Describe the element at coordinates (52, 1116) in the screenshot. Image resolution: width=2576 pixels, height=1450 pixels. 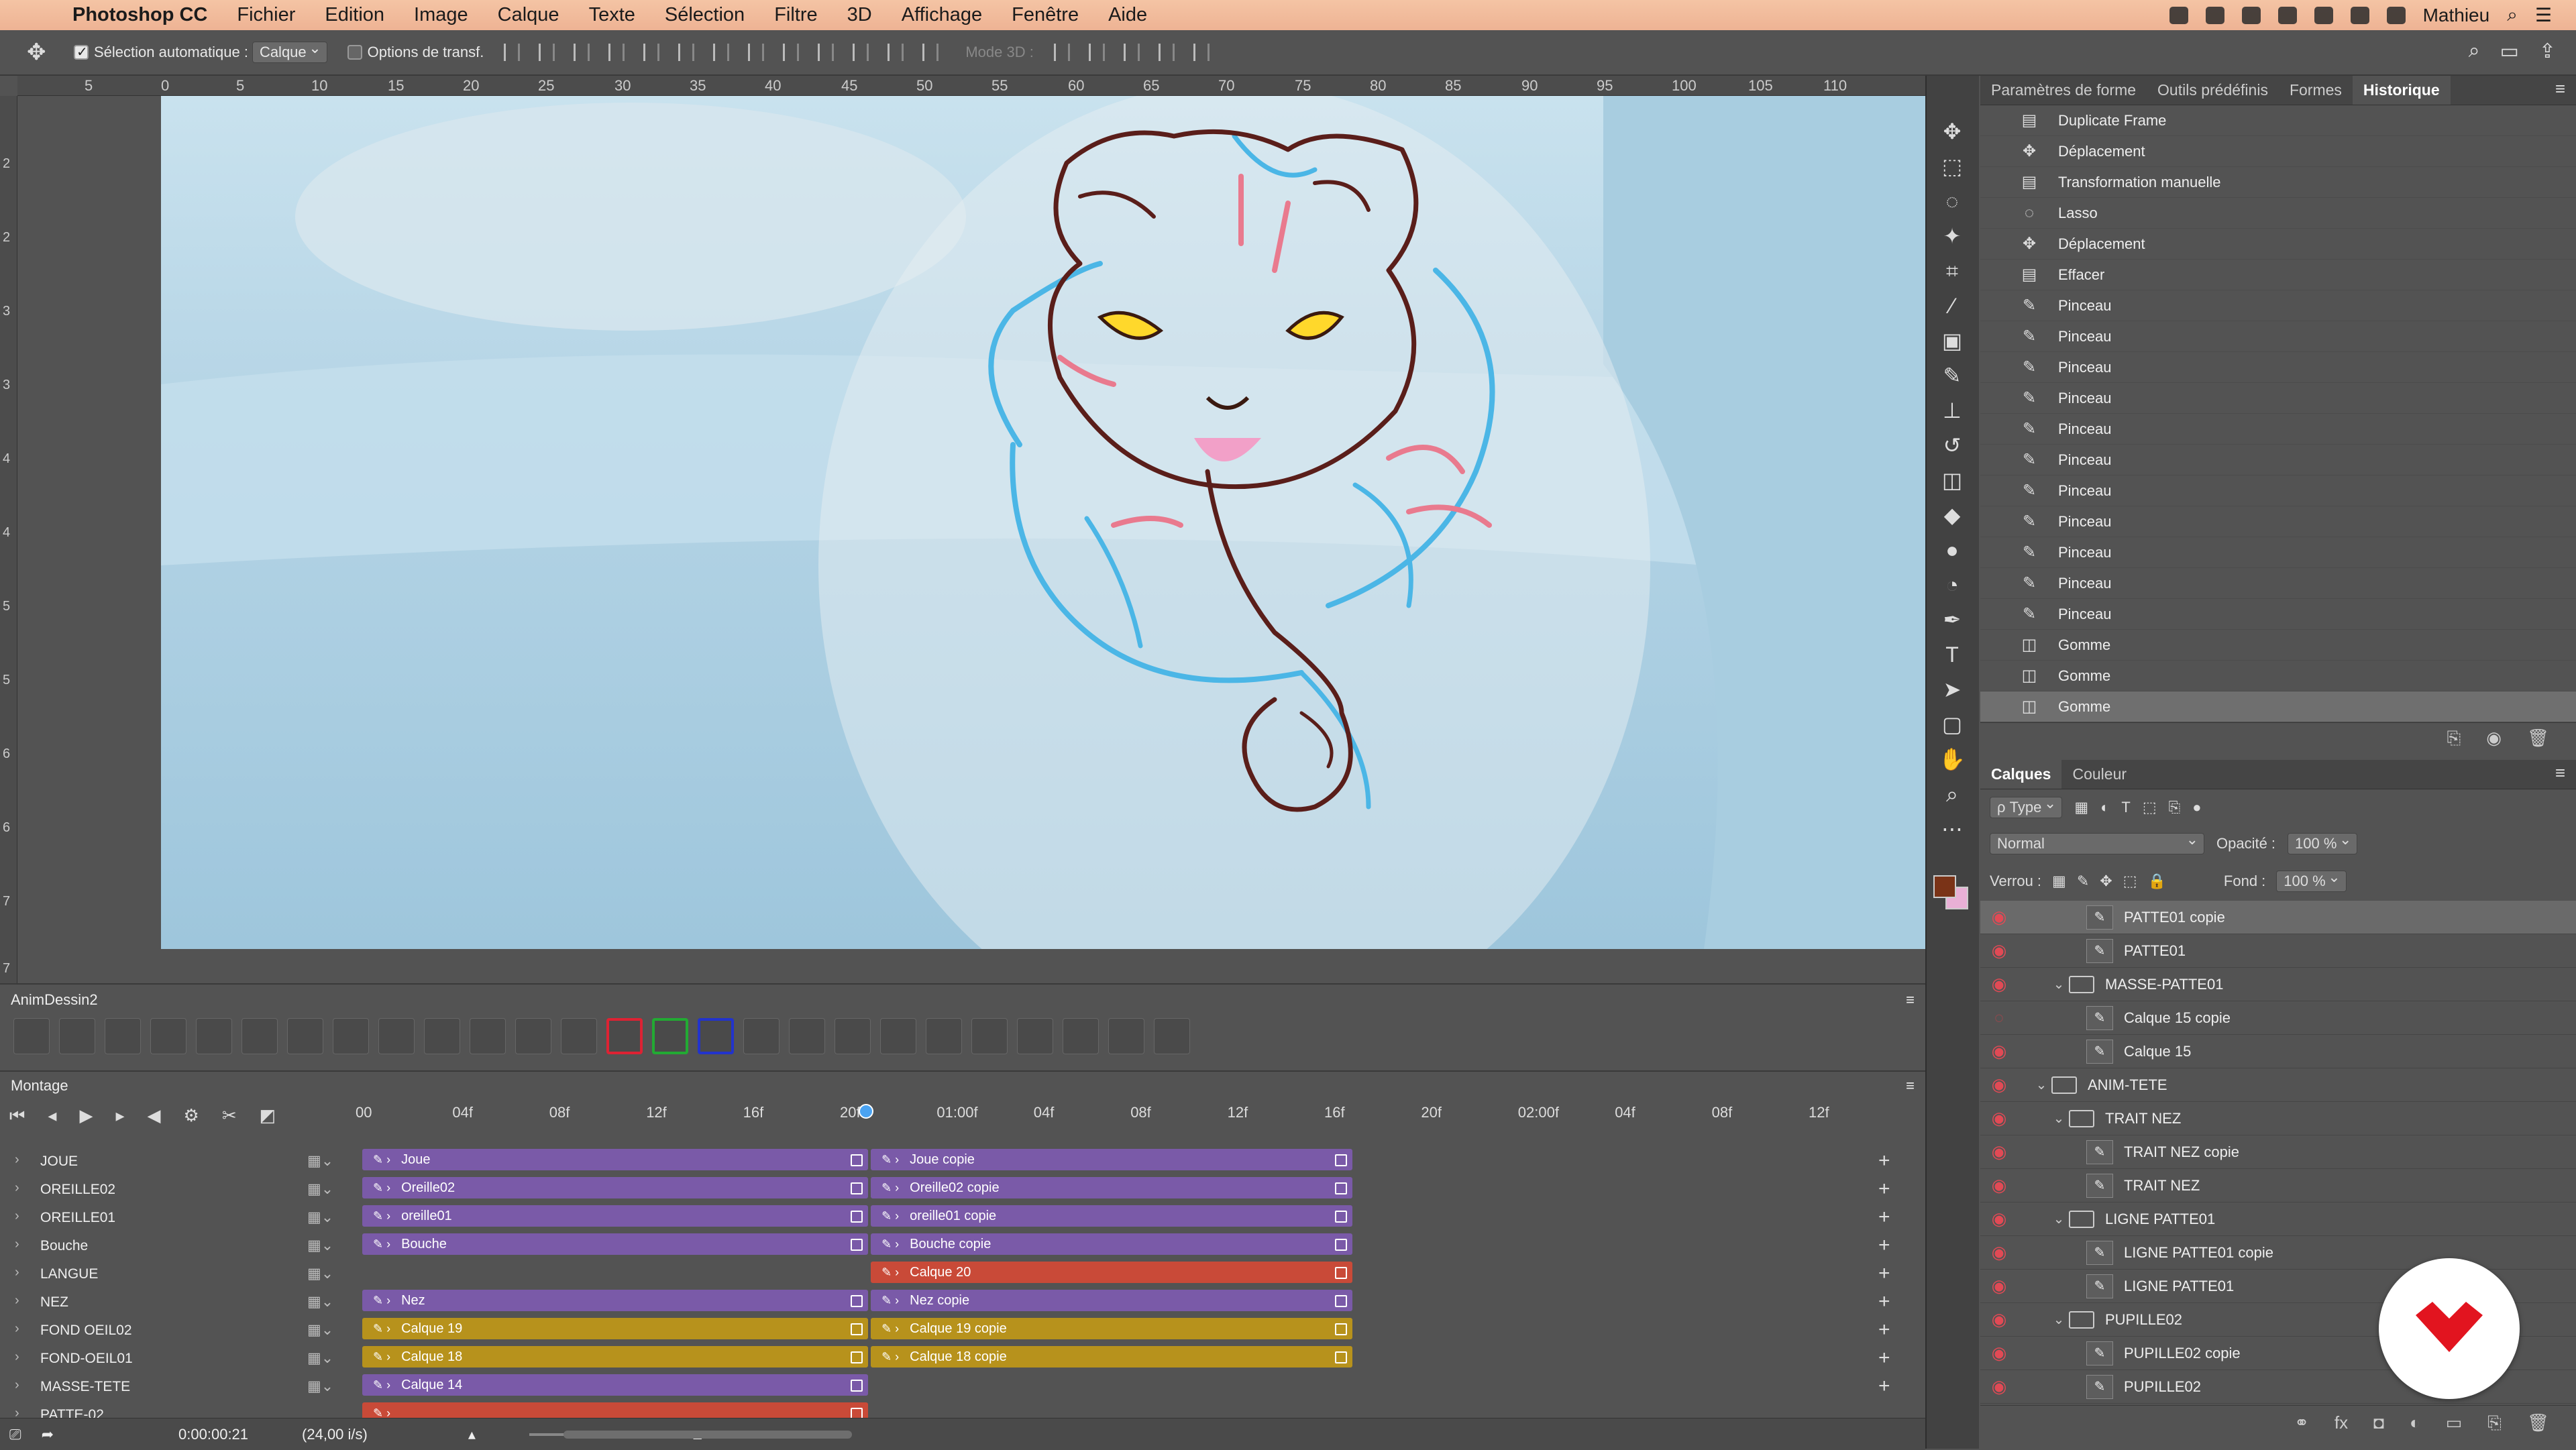
I see `prev-frame-icon: ◂` at that location.